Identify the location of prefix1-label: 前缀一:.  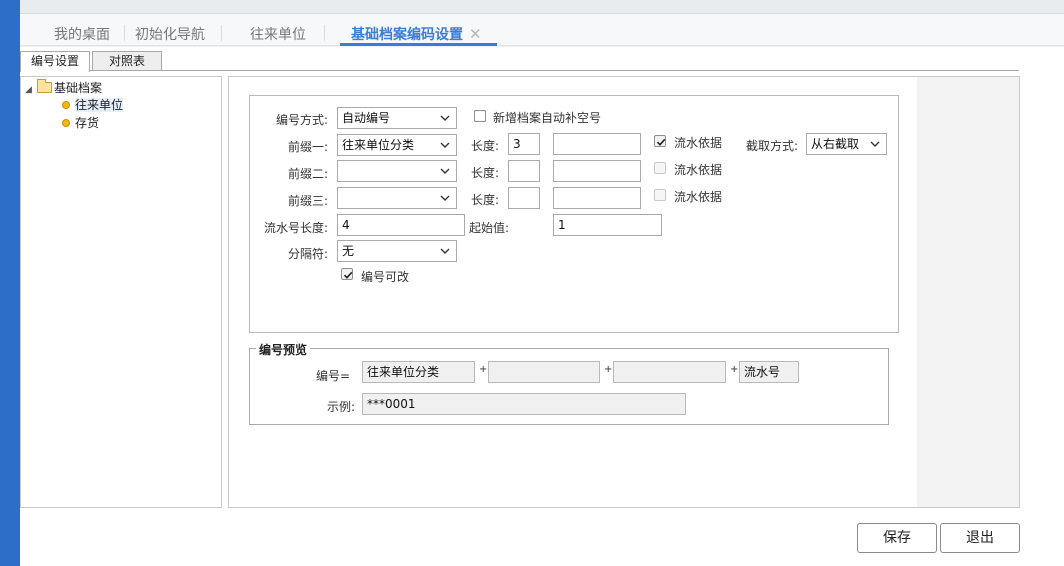
(307, 147).